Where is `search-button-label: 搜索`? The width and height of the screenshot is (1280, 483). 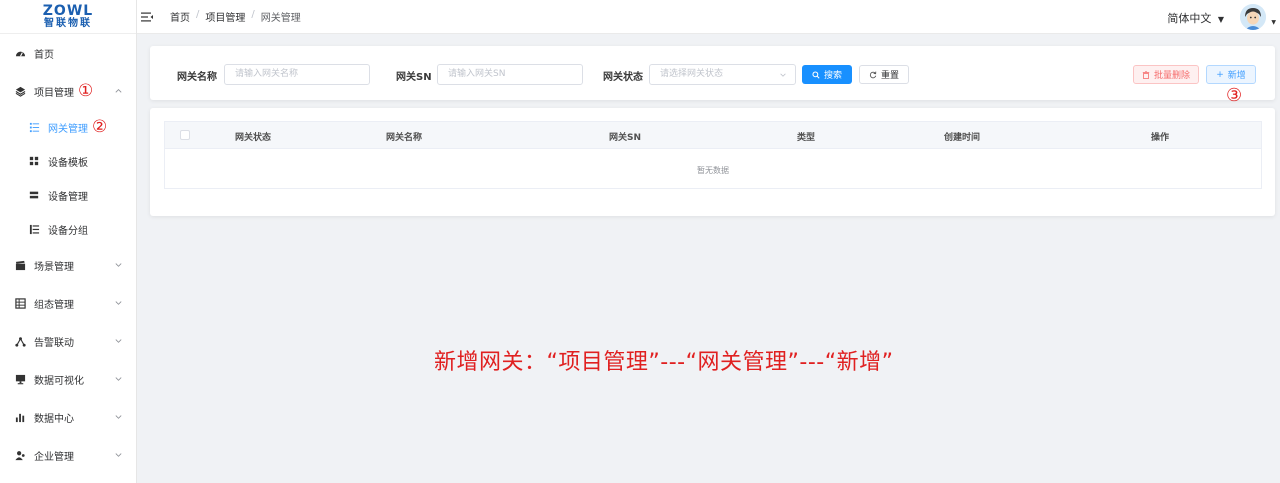
search-button-label: 搜索 is located at coordinates (832, 76).